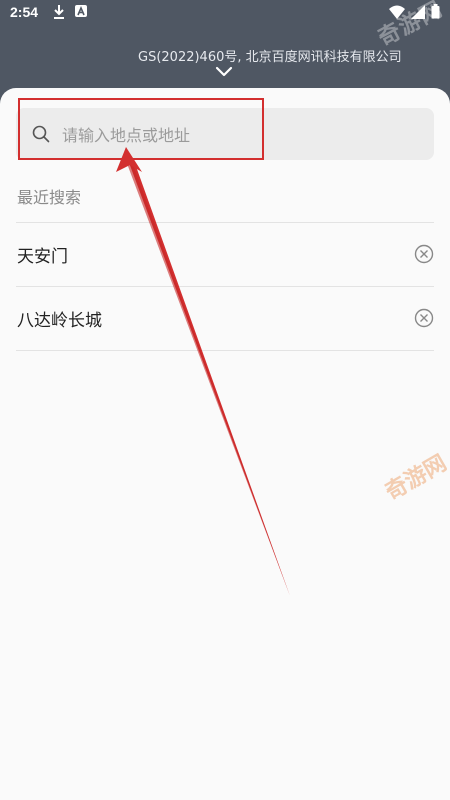  Describe the element at coordinates (141, 129) in the screenshot. I see `annotation-highlight-box` at that location.